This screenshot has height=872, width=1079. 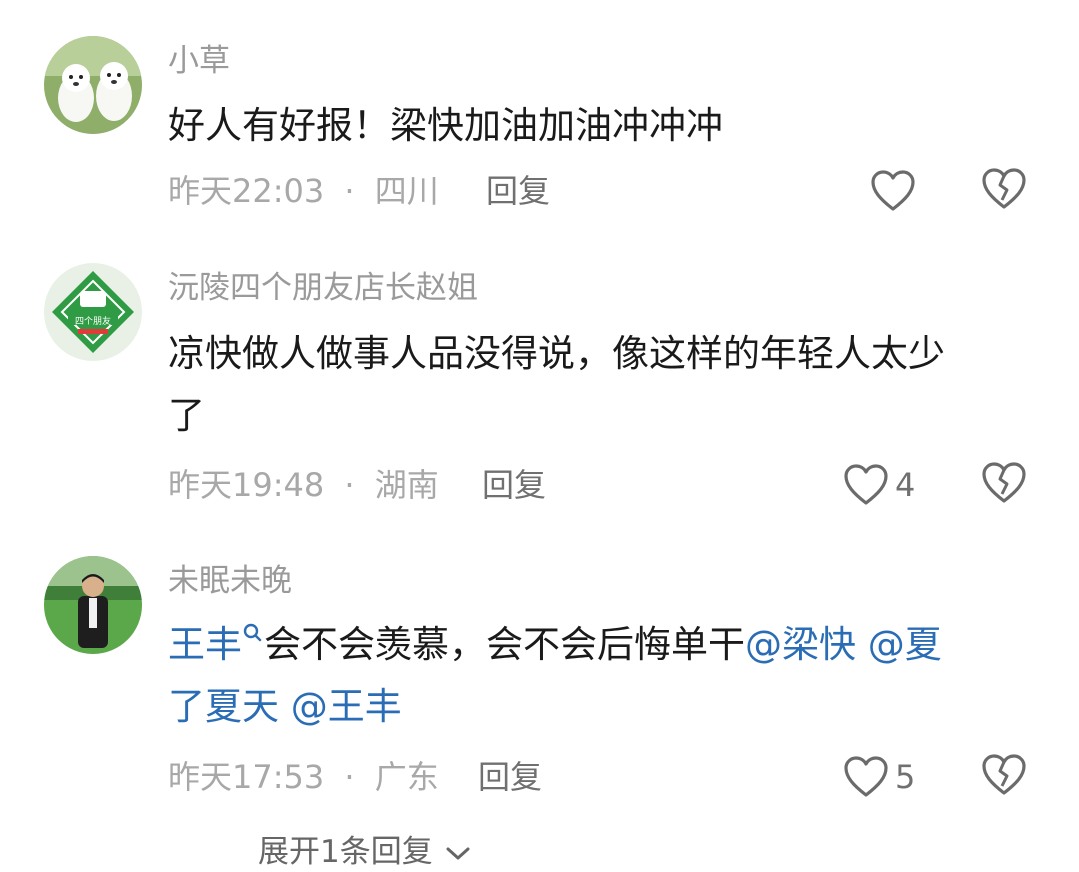 I want to click on comment-text-line: 了, so click(x=186, y=415).